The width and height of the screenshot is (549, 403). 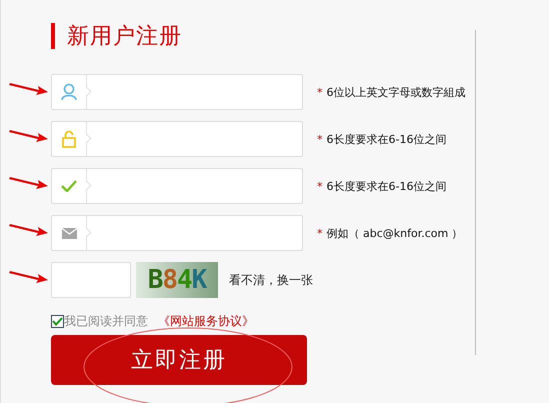 I want to click on register-button: 立即注册, so click(x=179, y=360).